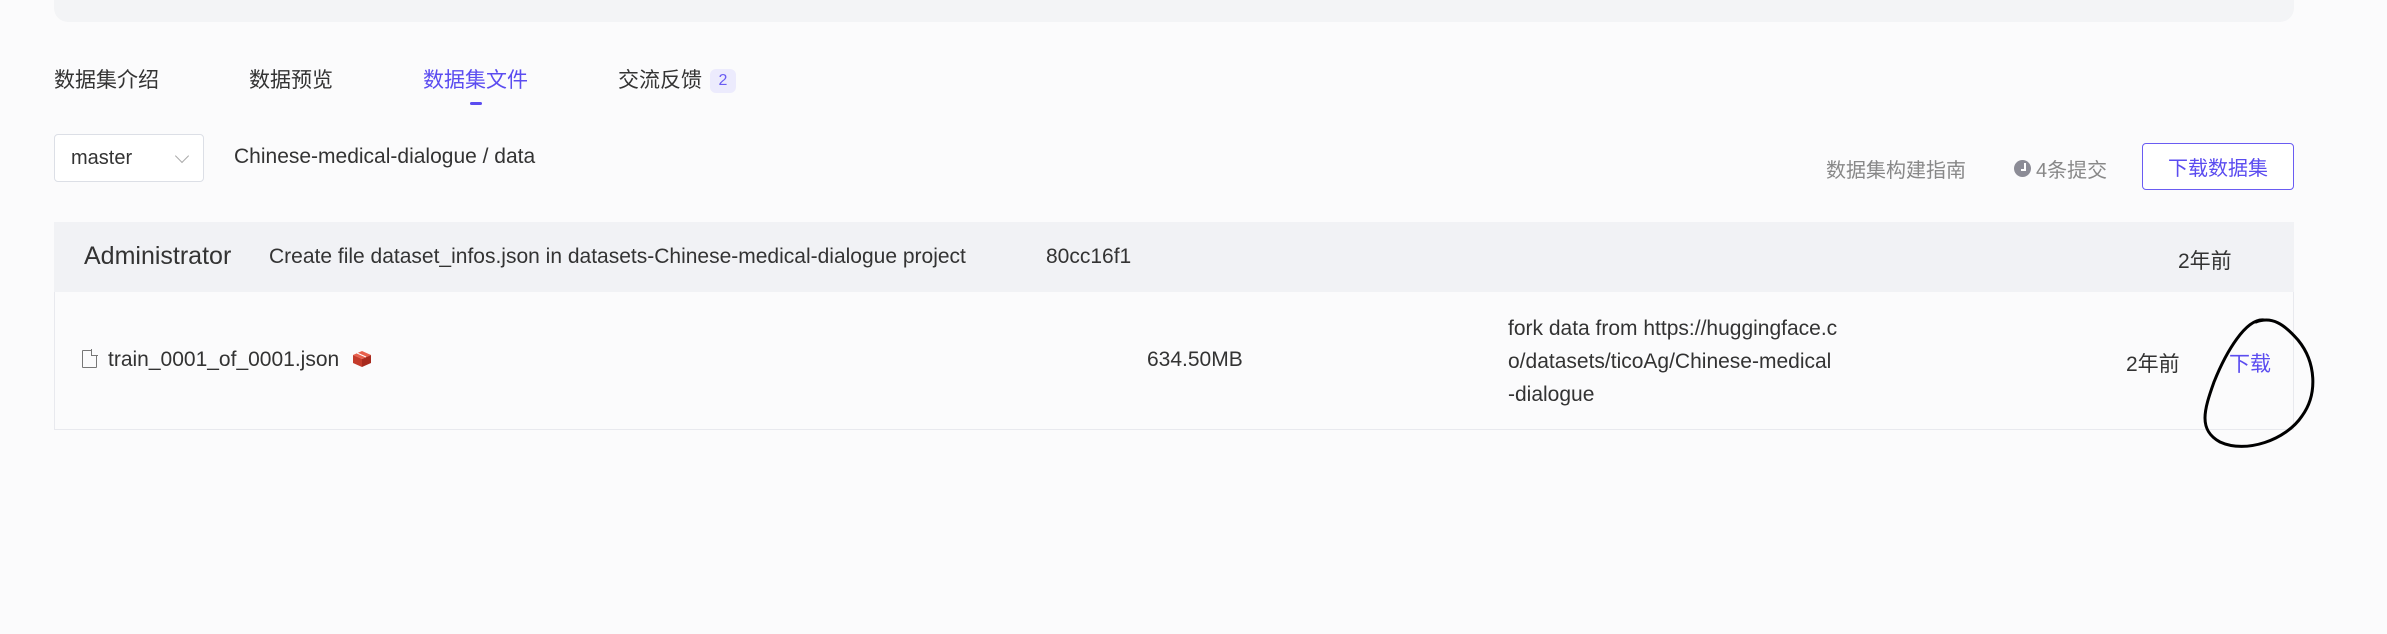 Image resolution: width=2387 pixels, height=634 pixels. What do you see at coordinates (1896, 168) in the screenshot?
I see `dataset-guide-link: 数据集构建指南` at bounding box center [1896, 168].